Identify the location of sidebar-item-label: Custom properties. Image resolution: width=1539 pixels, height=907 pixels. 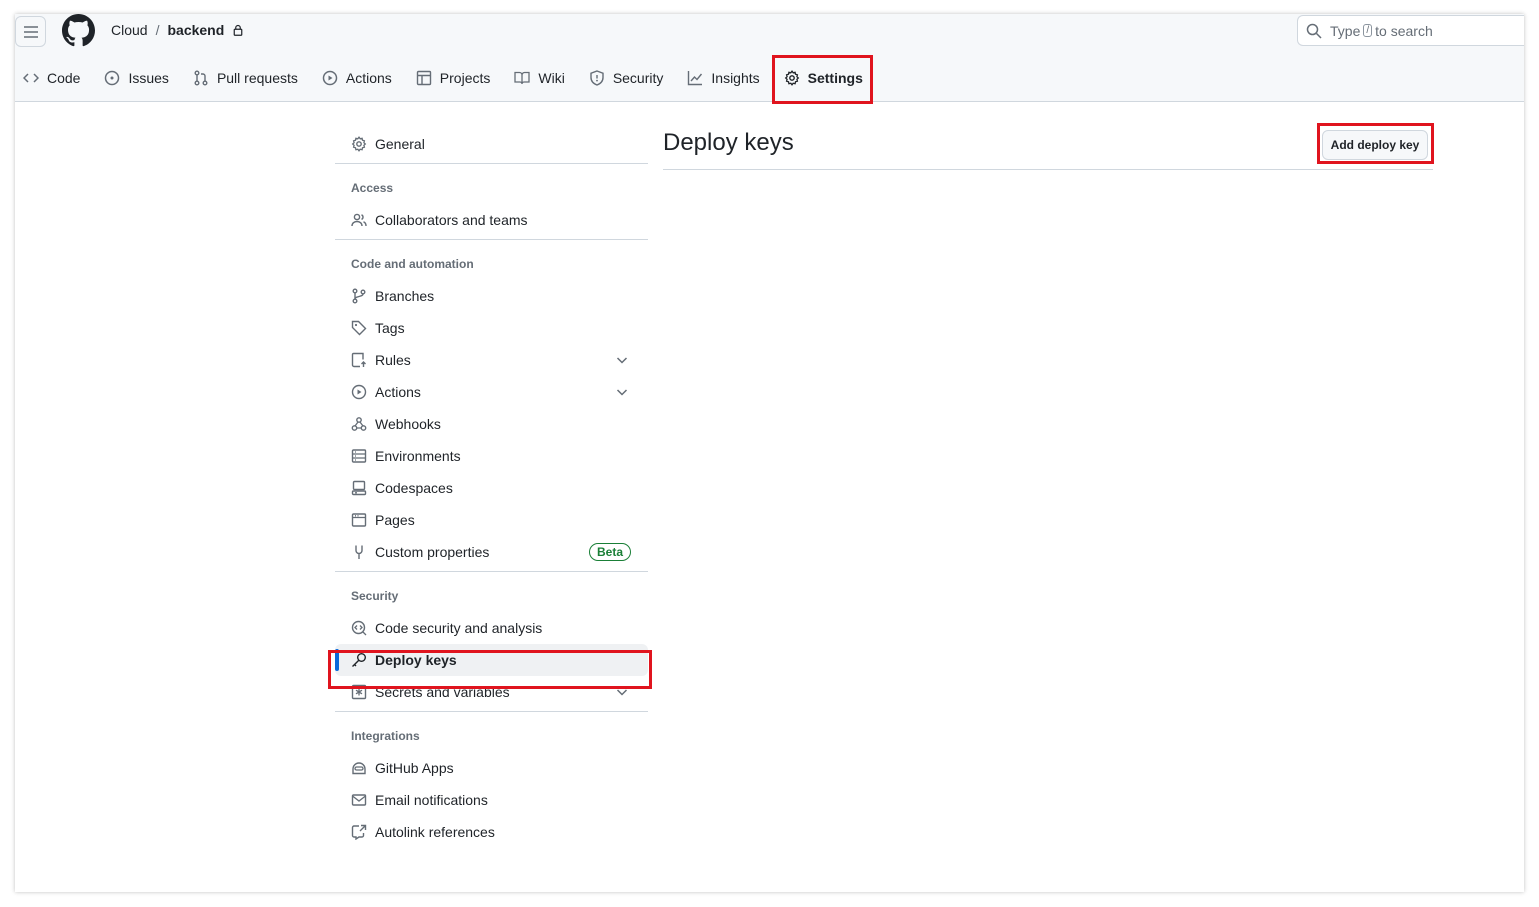
(432, 552).